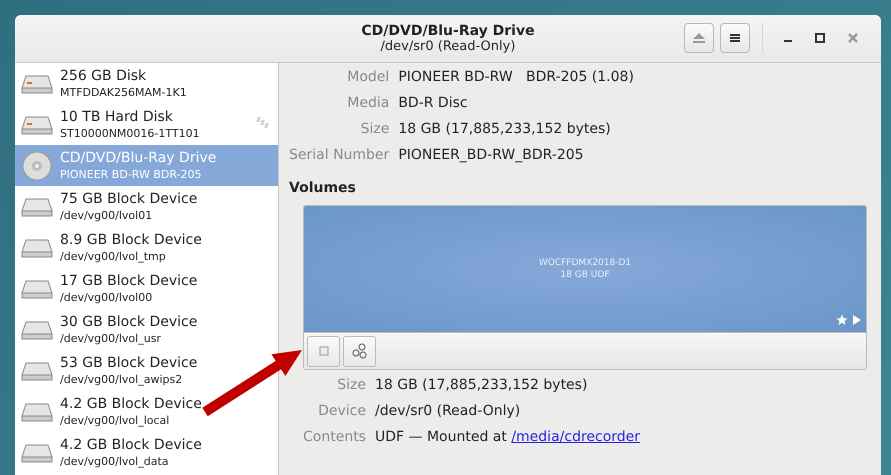  Describe the element at coordinates (842, 320) in the screenshot. I see `mounted-star-icon` at that location.